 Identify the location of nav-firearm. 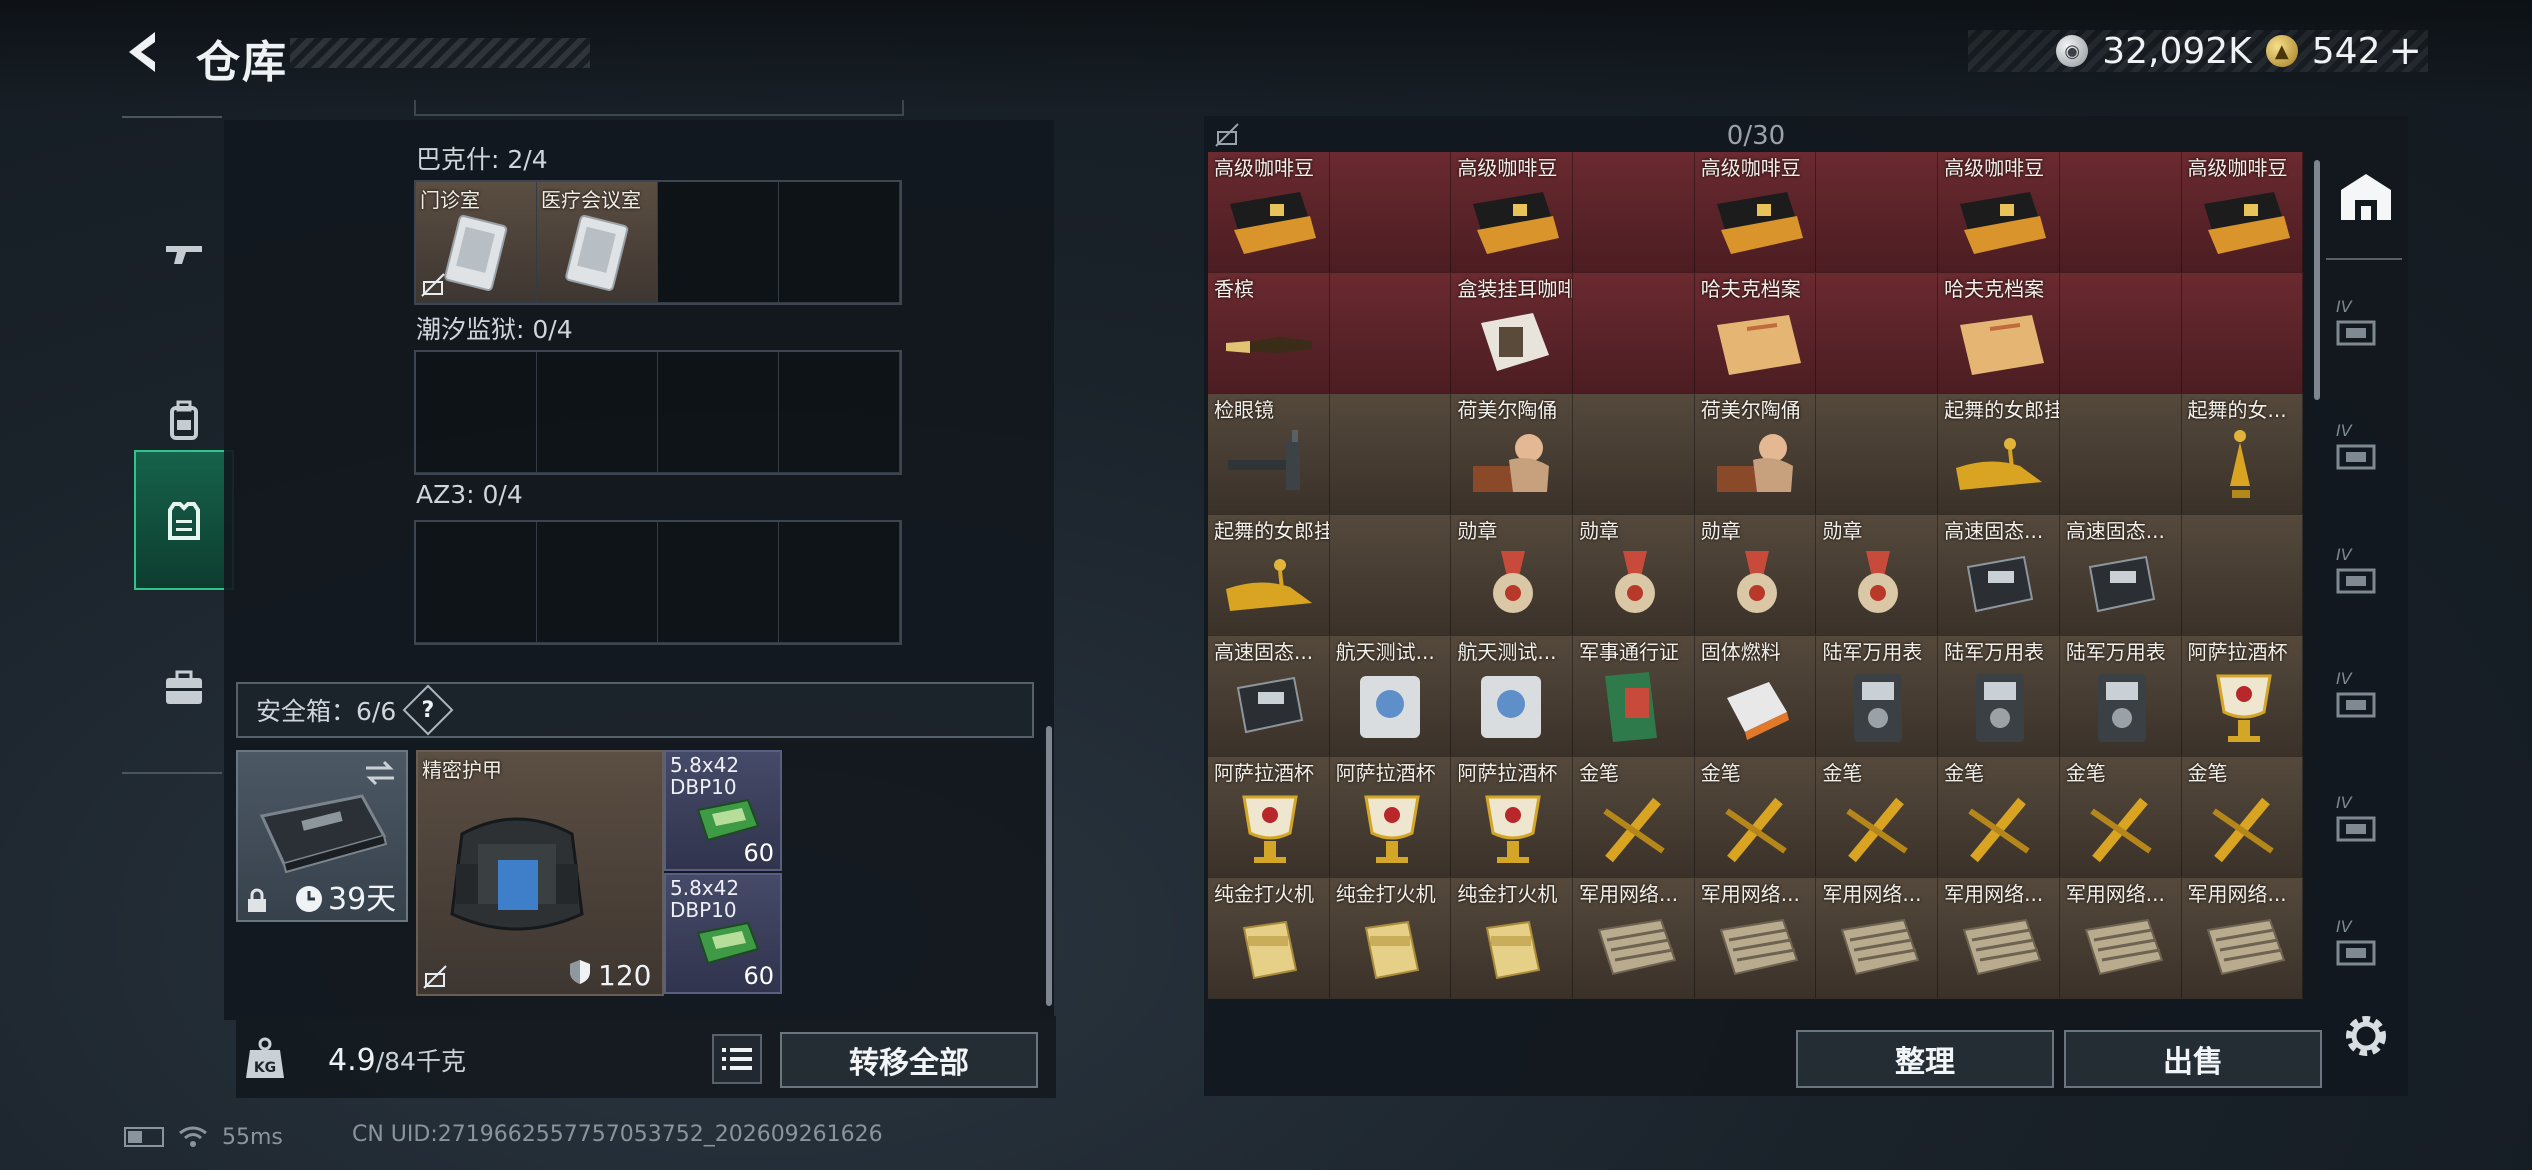
(184, 254).